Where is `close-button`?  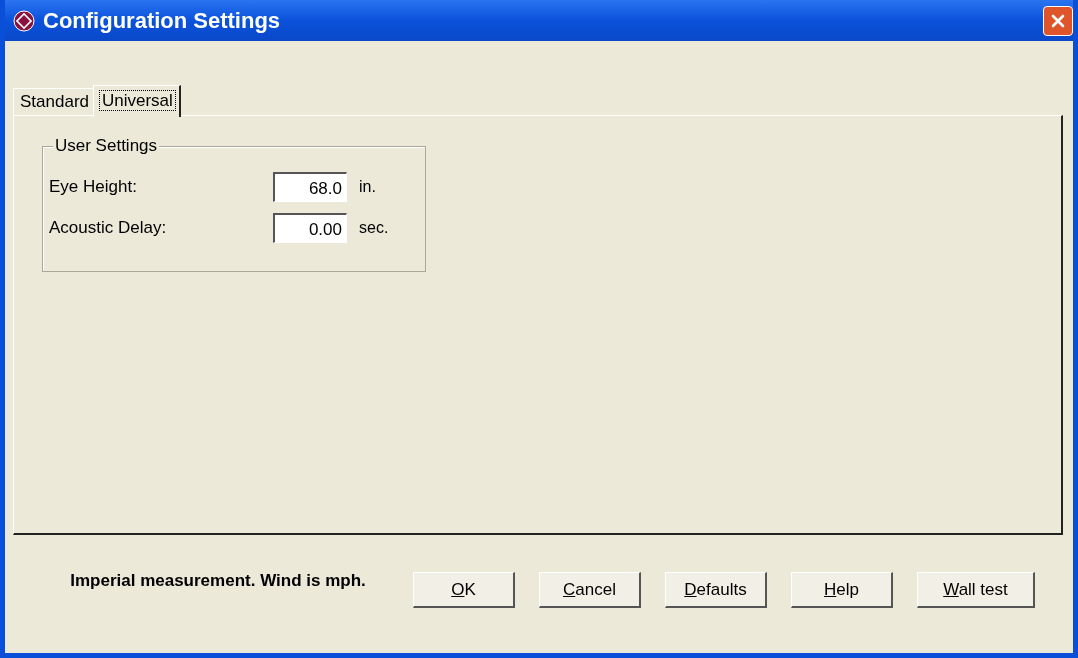 close-button is located at coordinates (1058, 20).